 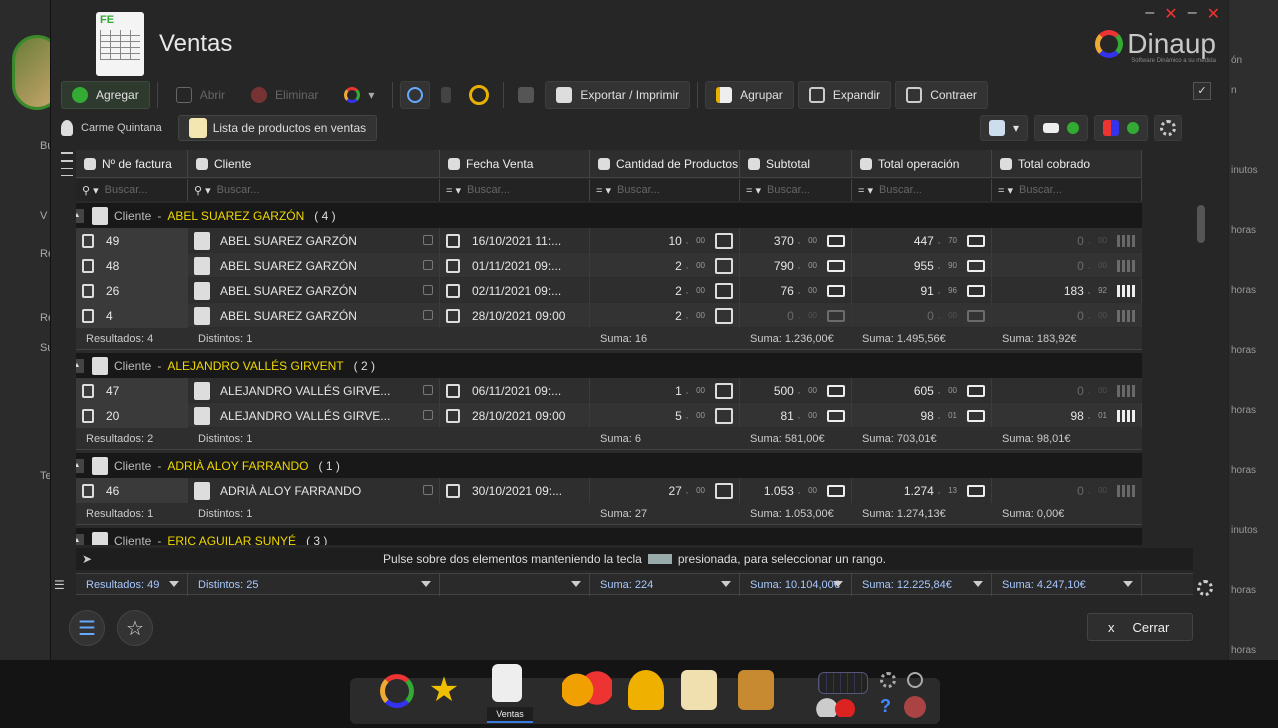 I want to click on footer-total-cell, so click(x=515, y=585).